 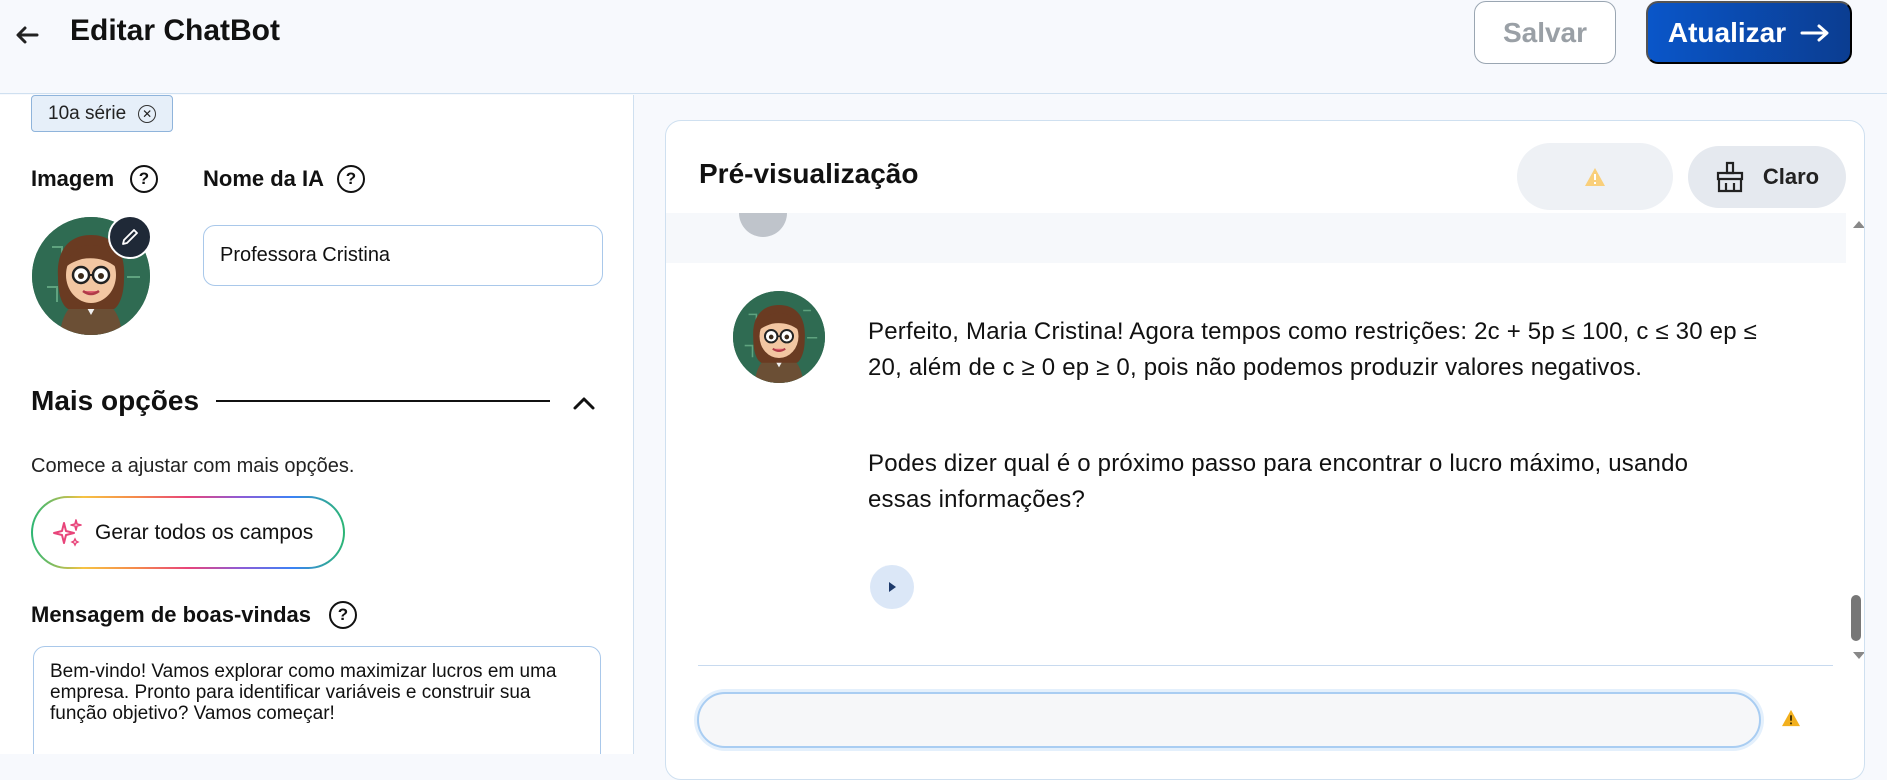 I want to click on update-button: Atualizar, so click(x=1749, y=32).